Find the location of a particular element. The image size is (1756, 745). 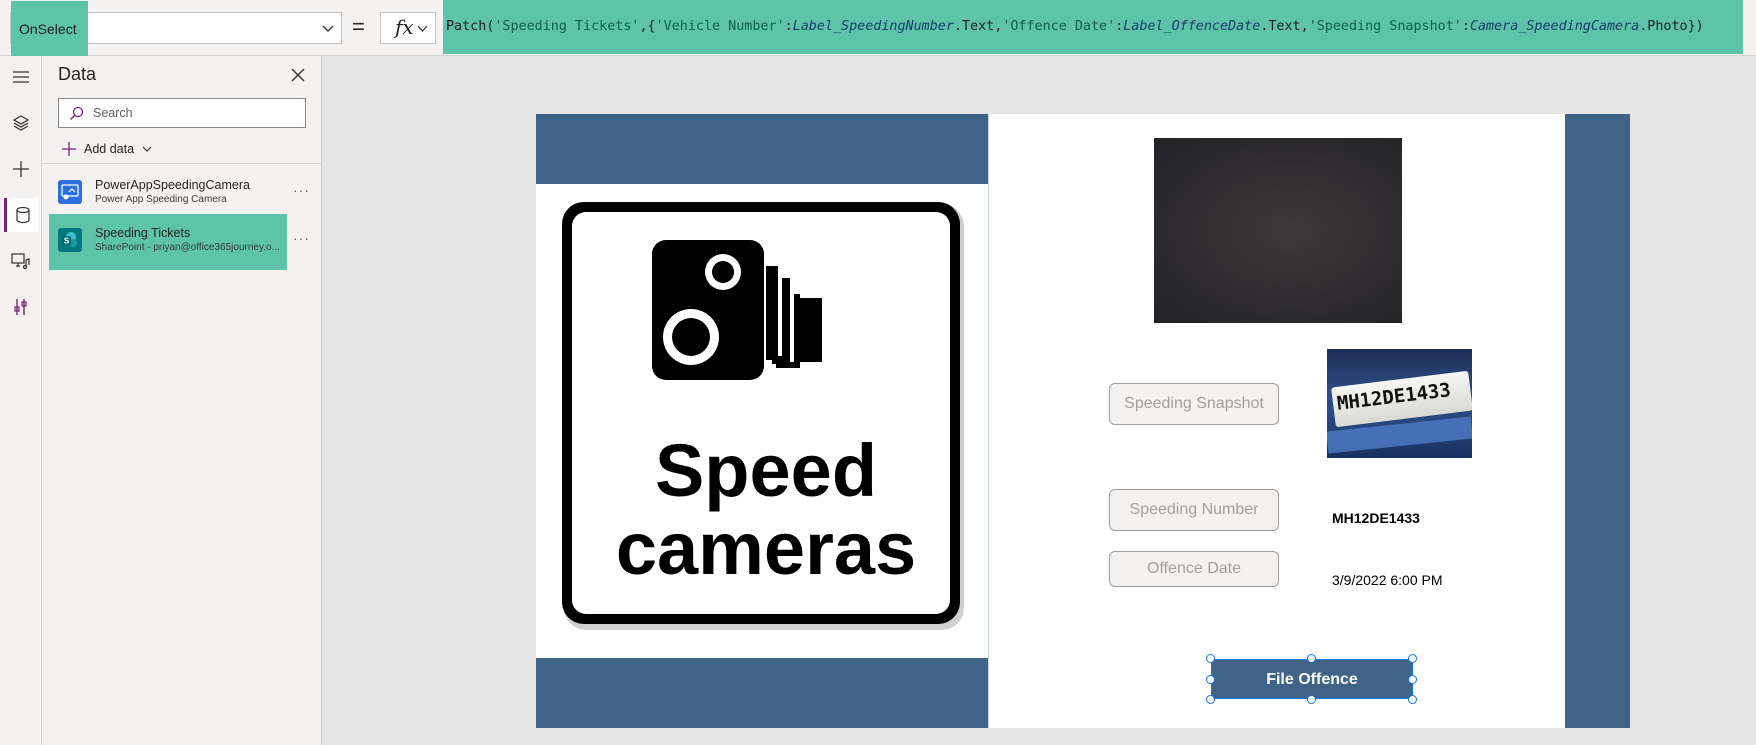

data-source-name: Speeding Tickets is located at coordinates (143, 233).